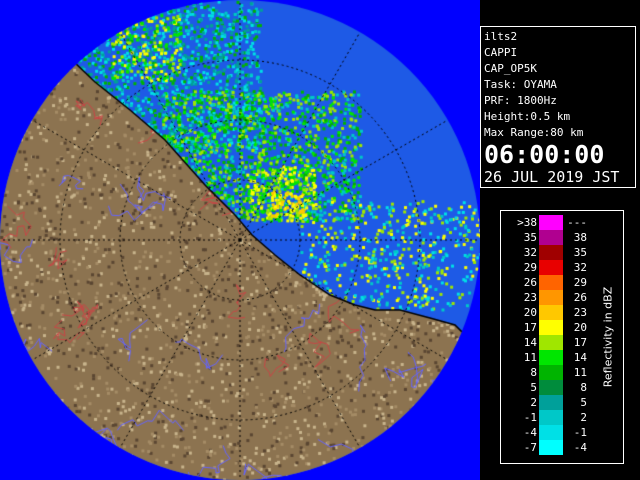  I want to click on product-code: CAP_OP5K, so click(510, 68).